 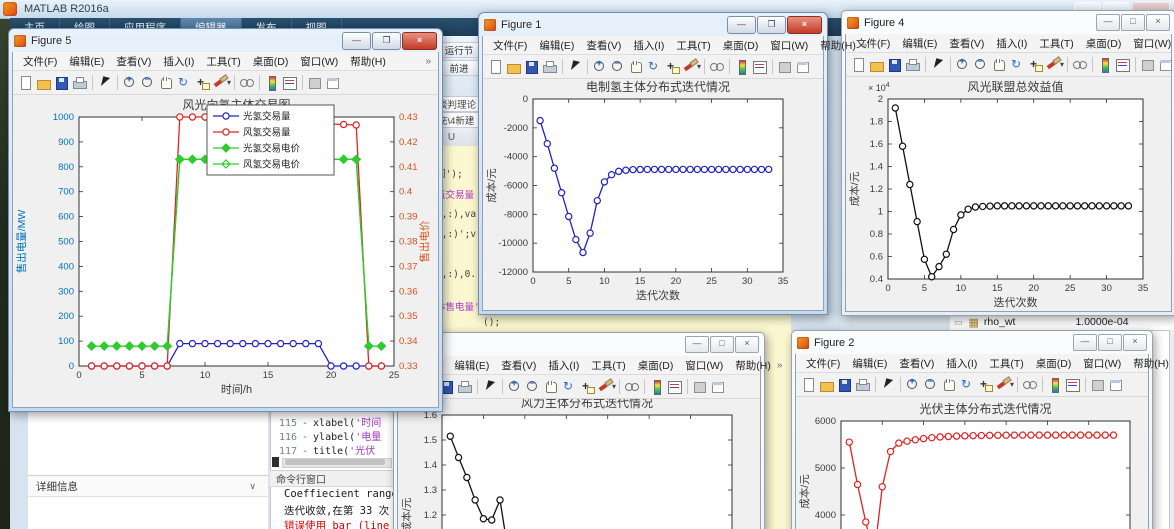 I want to click on scrollbar-thumb, so click(x=335, y=462).